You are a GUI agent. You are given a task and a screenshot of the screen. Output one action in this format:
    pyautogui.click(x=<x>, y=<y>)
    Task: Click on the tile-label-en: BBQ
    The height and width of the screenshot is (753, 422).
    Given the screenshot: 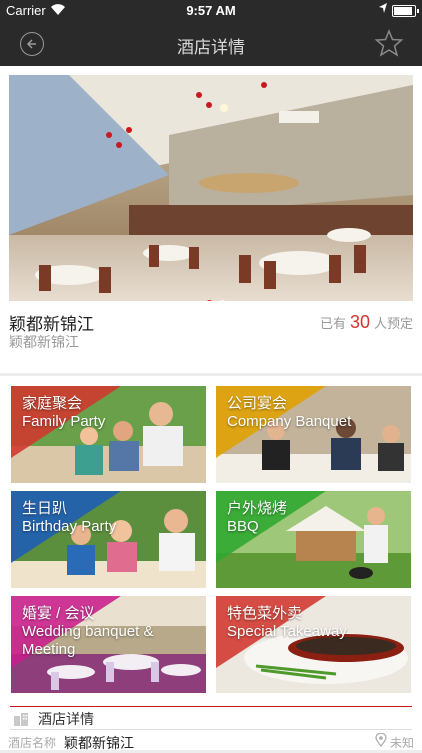 What is the action you would take?
    pyautogui.click(x=243, y=526)
    